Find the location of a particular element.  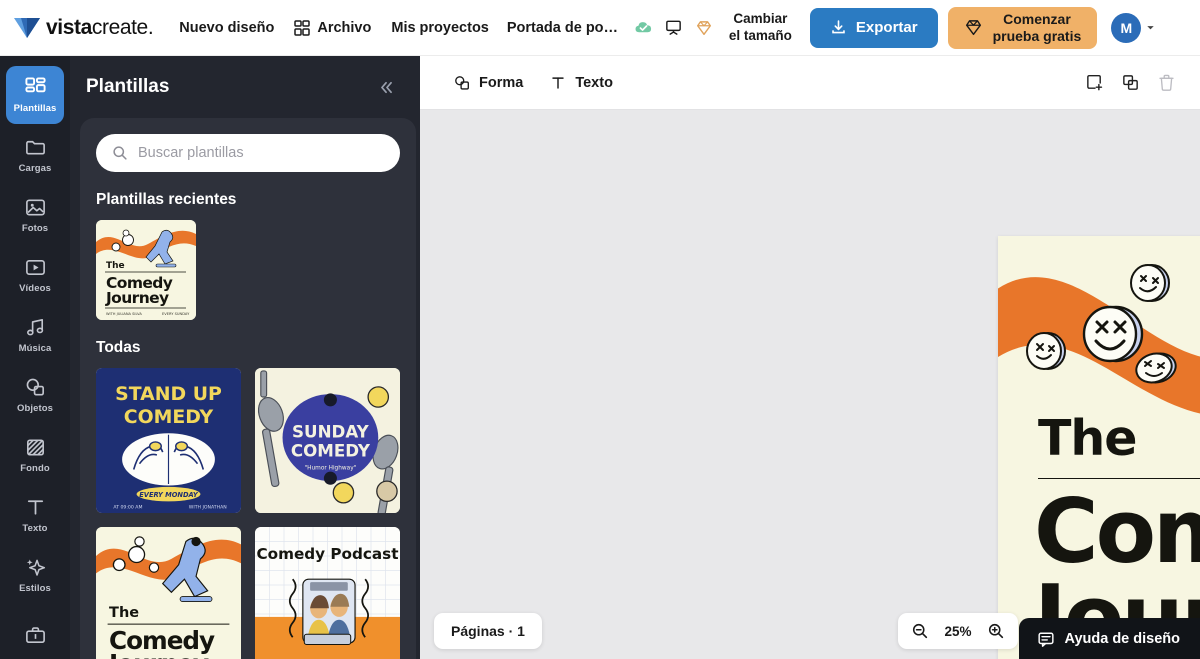

sidebar-item-fondo: Fondo is located at coordinates (35, 455).